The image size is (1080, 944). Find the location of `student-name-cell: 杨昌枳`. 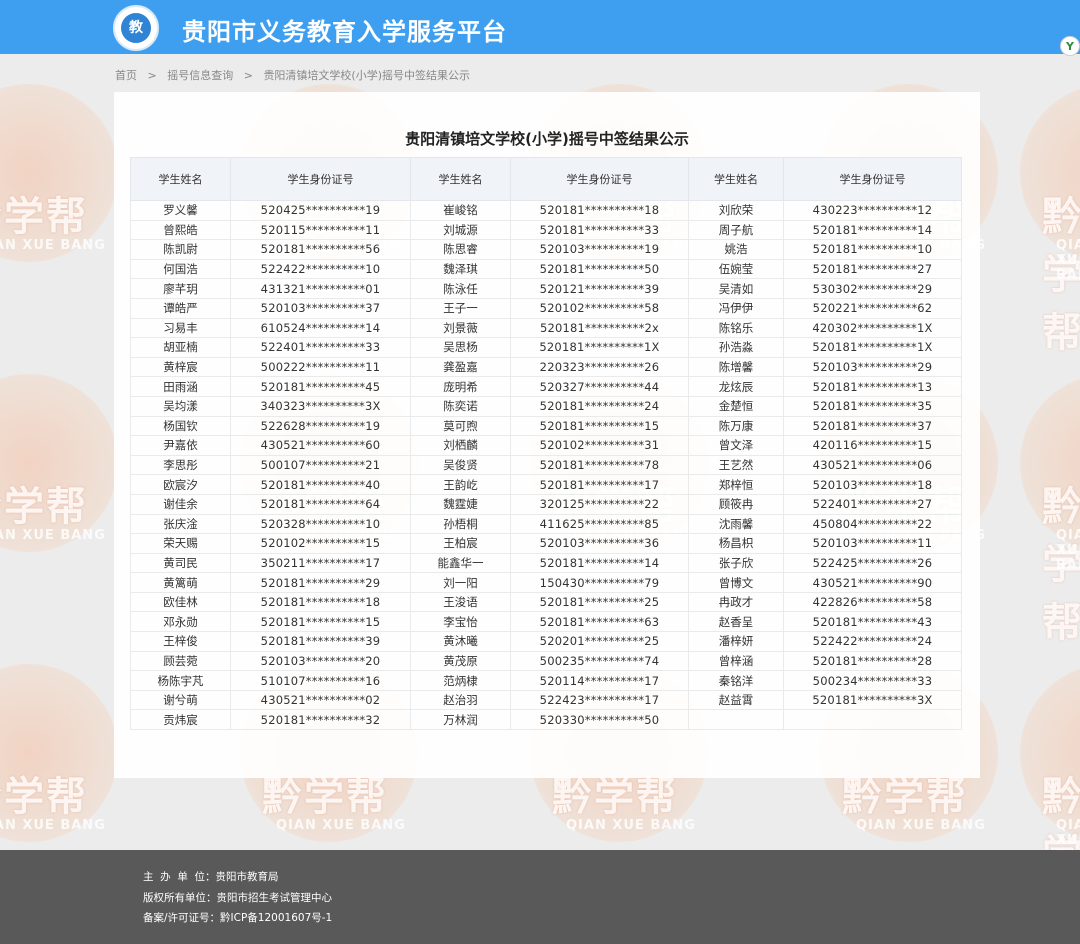

student-name-cell: 杨昌枳 is located at coordinates (736, 543).